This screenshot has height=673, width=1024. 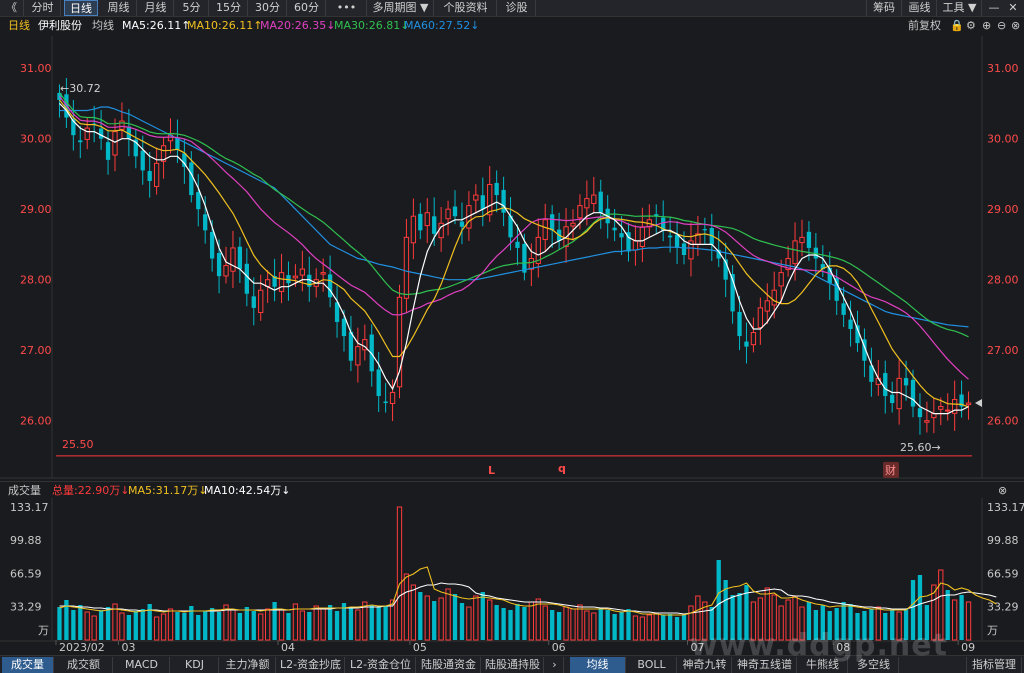 What do you see at coordinates (36, 350) in the screenshot?
I see `price-label-left: 27.00` at bounding box center [36, 350].